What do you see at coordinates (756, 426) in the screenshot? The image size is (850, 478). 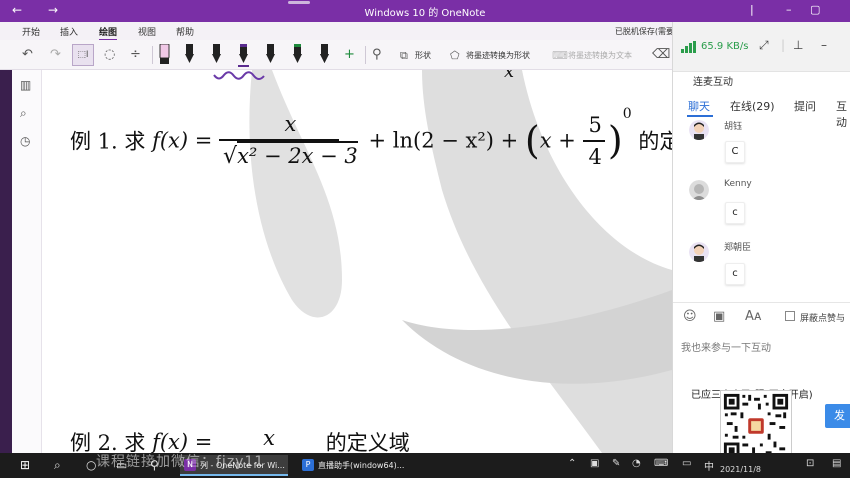 I see `qr-code` at bounding box center [756, 426].